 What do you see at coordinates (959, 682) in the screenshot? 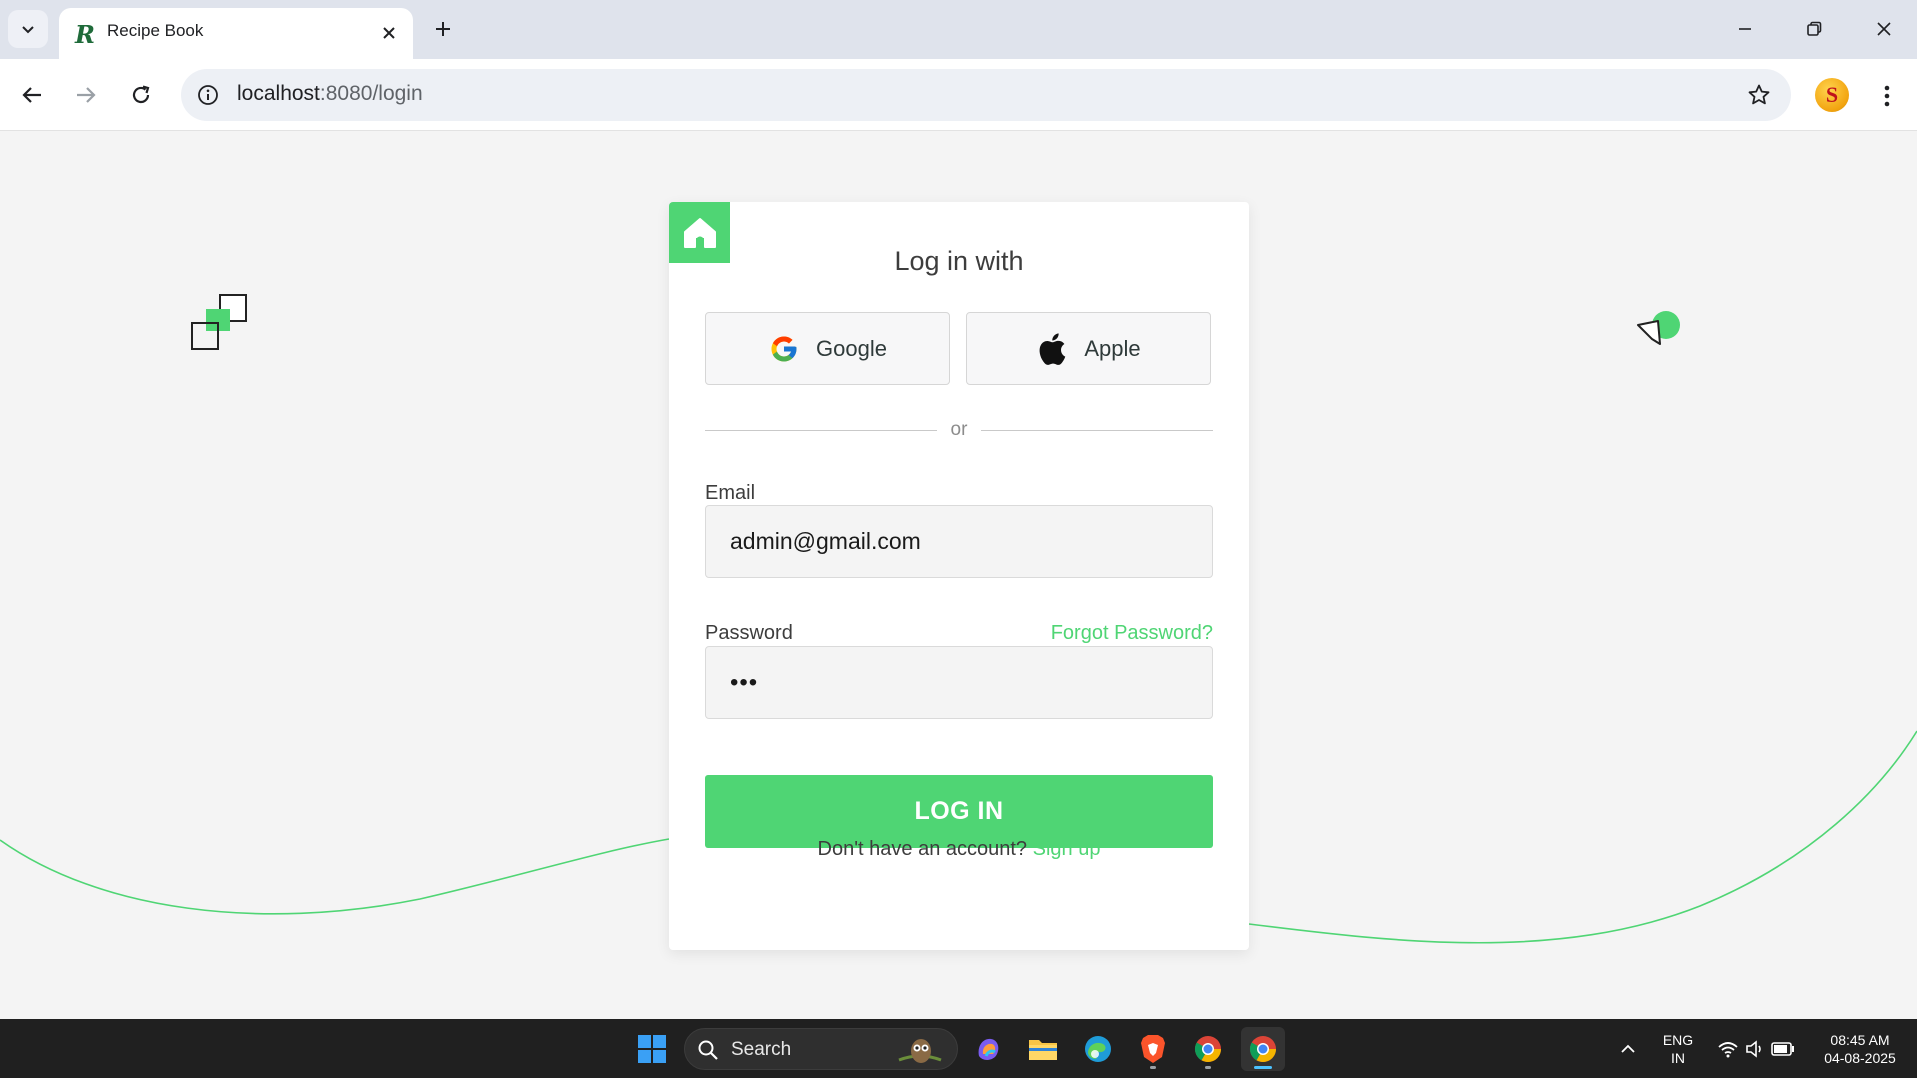
I see `password-field: •••` at bounding box center [959, 682].